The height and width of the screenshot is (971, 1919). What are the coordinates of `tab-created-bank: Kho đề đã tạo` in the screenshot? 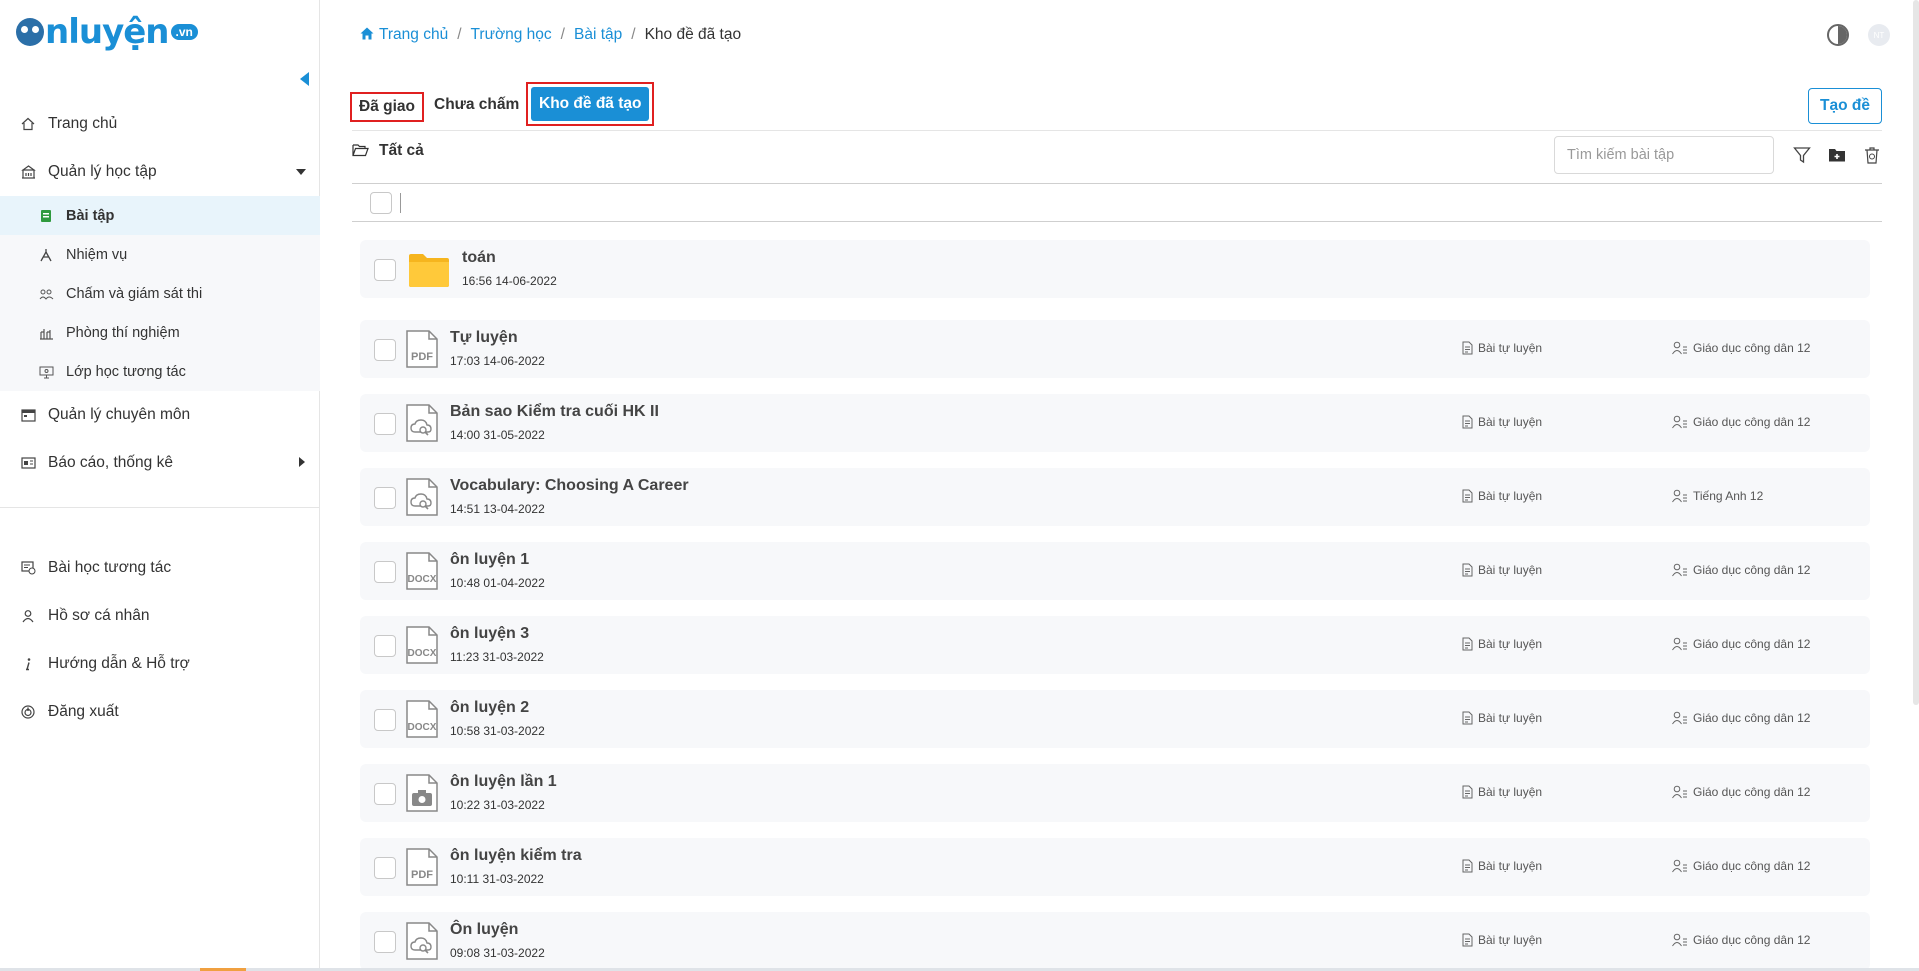 It's located at (590, 104).